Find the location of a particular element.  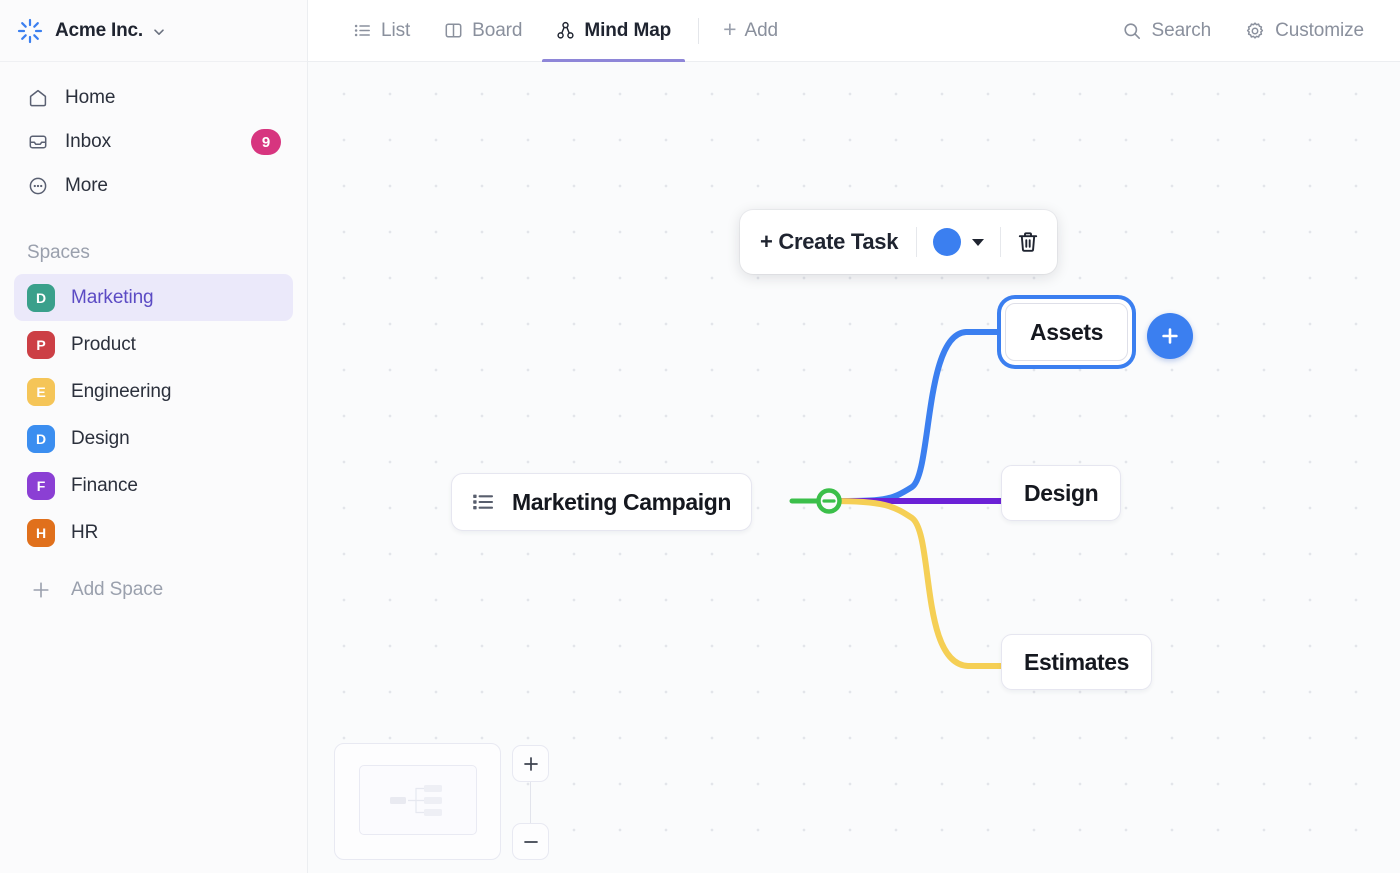

sidebar-item-marketing: D Marketing is located at coordinates (153, 297).